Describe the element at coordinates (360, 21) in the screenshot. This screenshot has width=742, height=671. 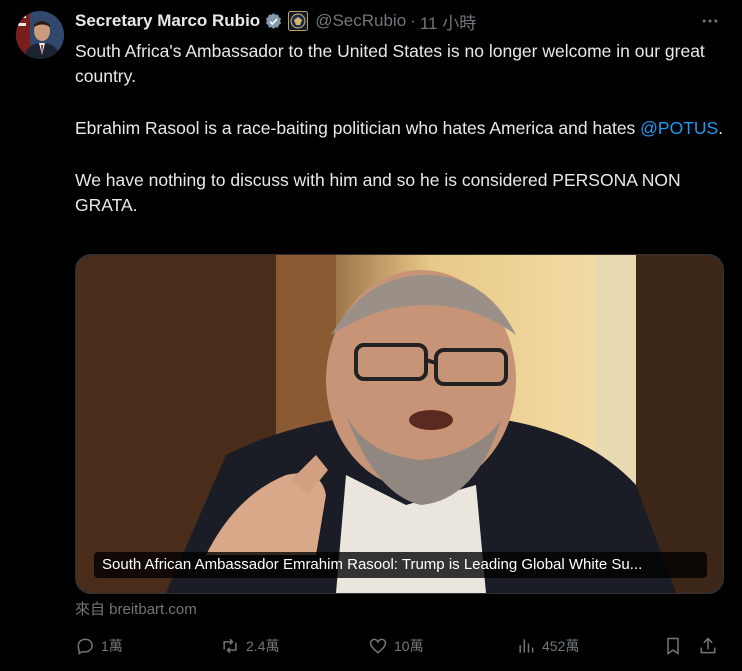
I see `author-handle: @SecRubio` at that location.